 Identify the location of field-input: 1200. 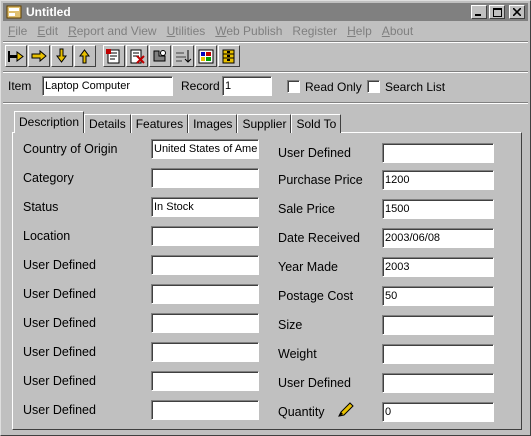
(438, 180).